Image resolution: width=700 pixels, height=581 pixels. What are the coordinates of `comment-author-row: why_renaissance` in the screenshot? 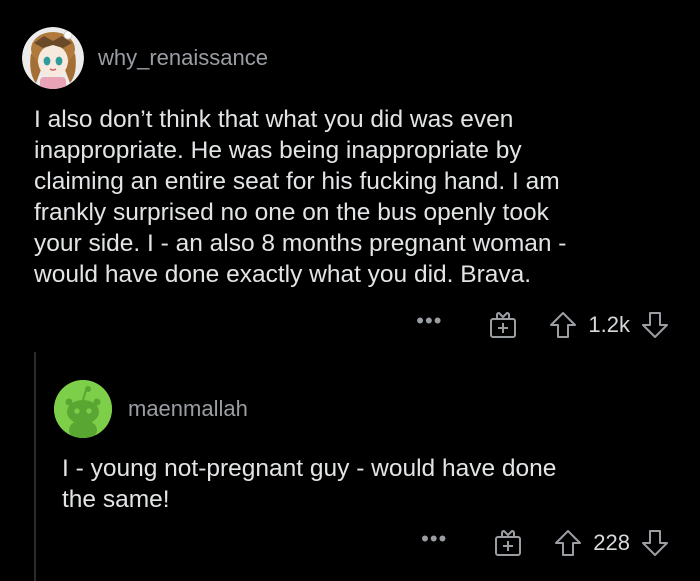 It's located at (145, 58).